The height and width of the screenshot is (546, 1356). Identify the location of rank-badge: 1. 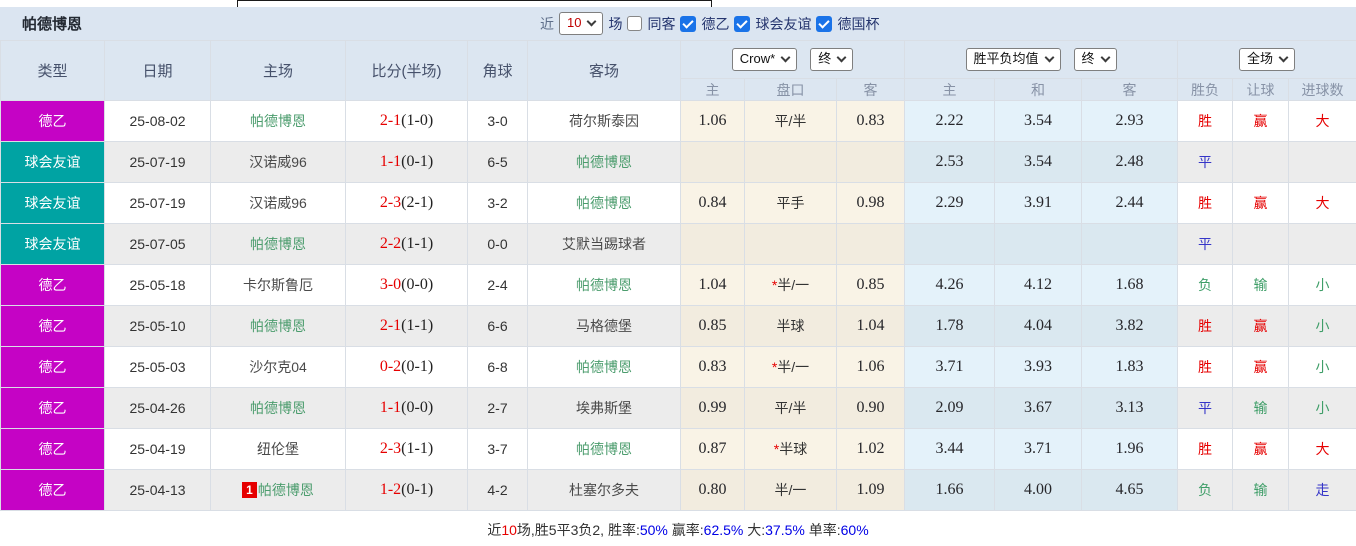
(249, 490).